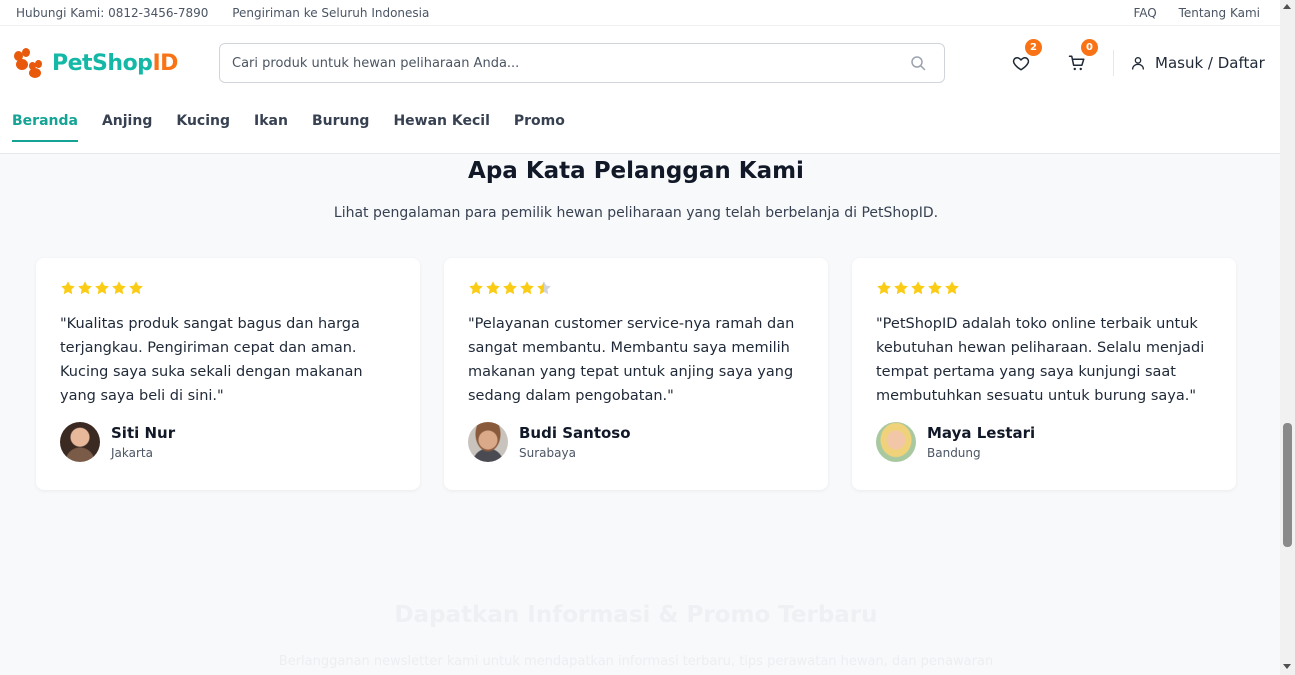  What do you see at coordinates (1210, 63) in the screenshot?
I see `login-label: Masuk / Daftar` at bounding box center [1210, 63].